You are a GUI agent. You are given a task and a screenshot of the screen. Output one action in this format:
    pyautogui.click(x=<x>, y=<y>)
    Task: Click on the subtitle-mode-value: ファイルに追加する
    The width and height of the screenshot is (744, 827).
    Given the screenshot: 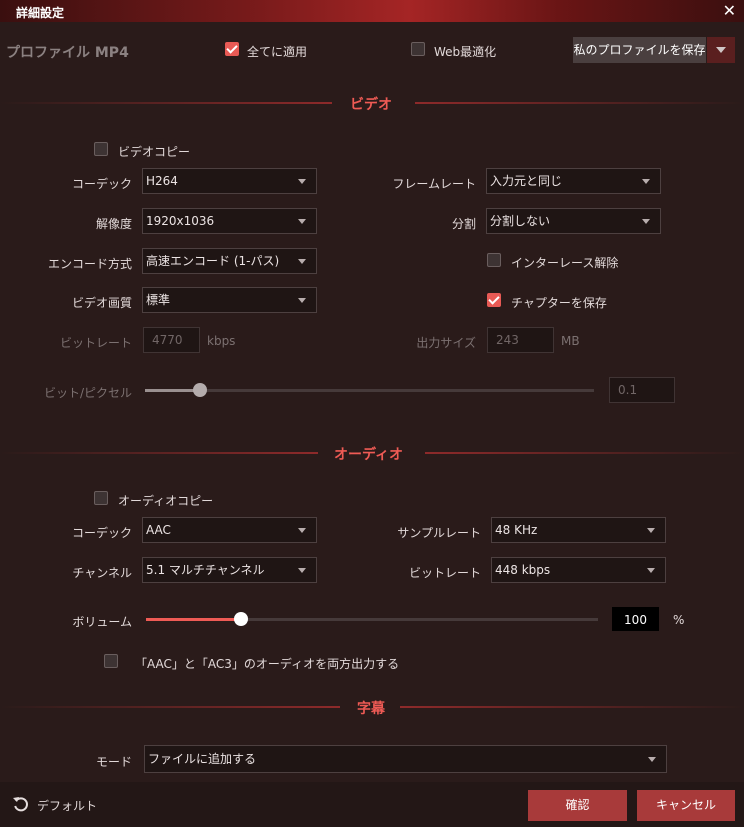 What is the action you would take?
    pyautogui.click(x=202, y=759)
    